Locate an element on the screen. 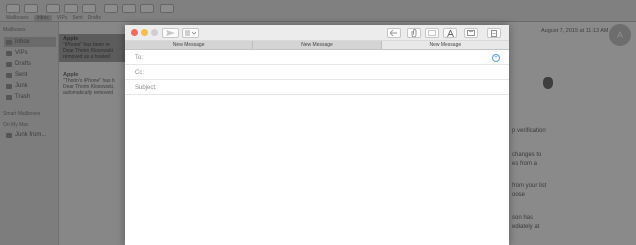 The width and height of the screenshot is (636, 245). sidebar-item-drafts: Drafts is located at coordinates (30, 64).